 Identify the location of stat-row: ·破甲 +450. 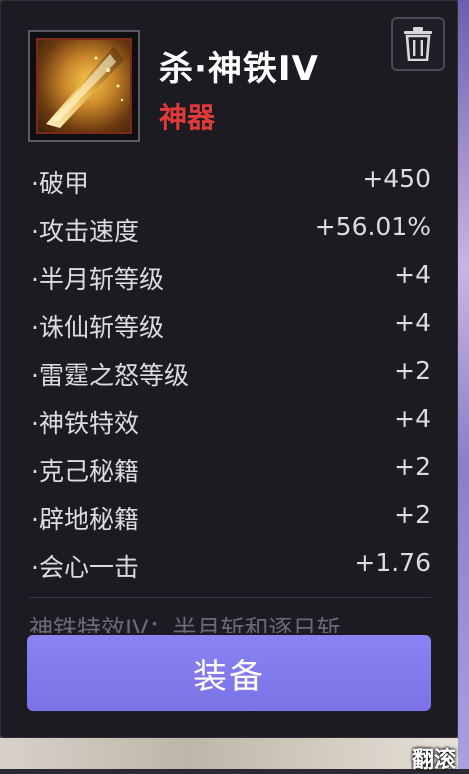
(231, 182).